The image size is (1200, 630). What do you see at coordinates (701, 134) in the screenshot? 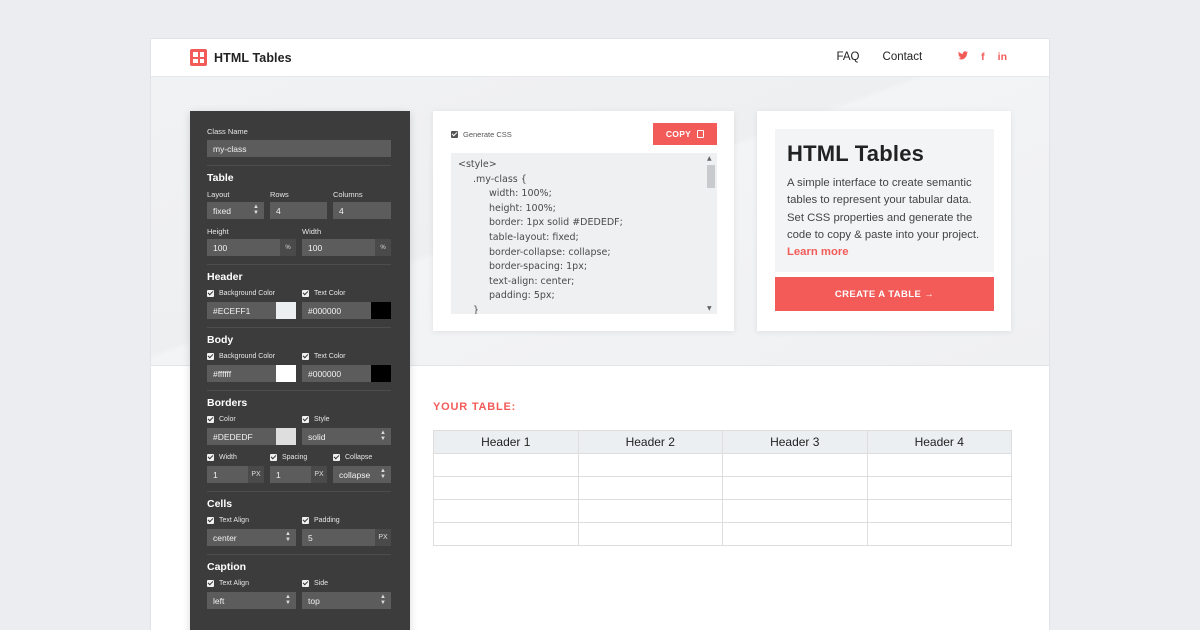
I see `copy-icon` at bounding box center [701, 134].